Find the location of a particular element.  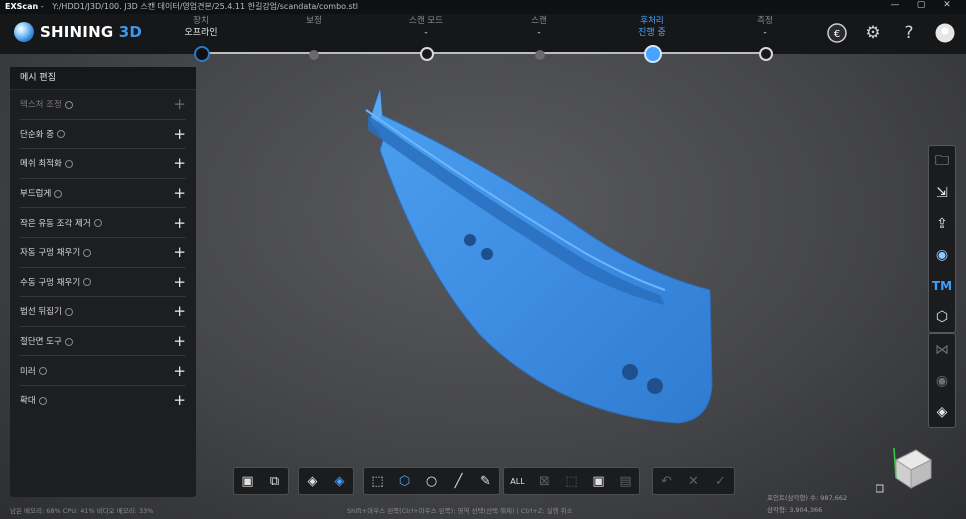

bottom-toolbar-select: ⬚ ⬡ ○ ╱ ✎ is located at coordinates (431, 481).